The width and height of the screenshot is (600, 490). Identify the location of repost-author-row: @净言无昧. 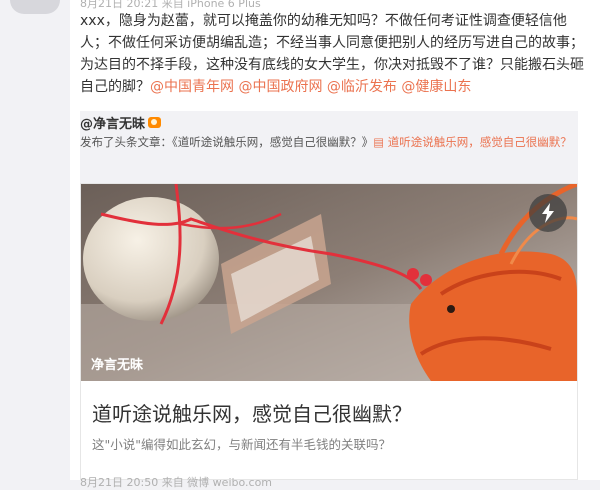
(121, 122).